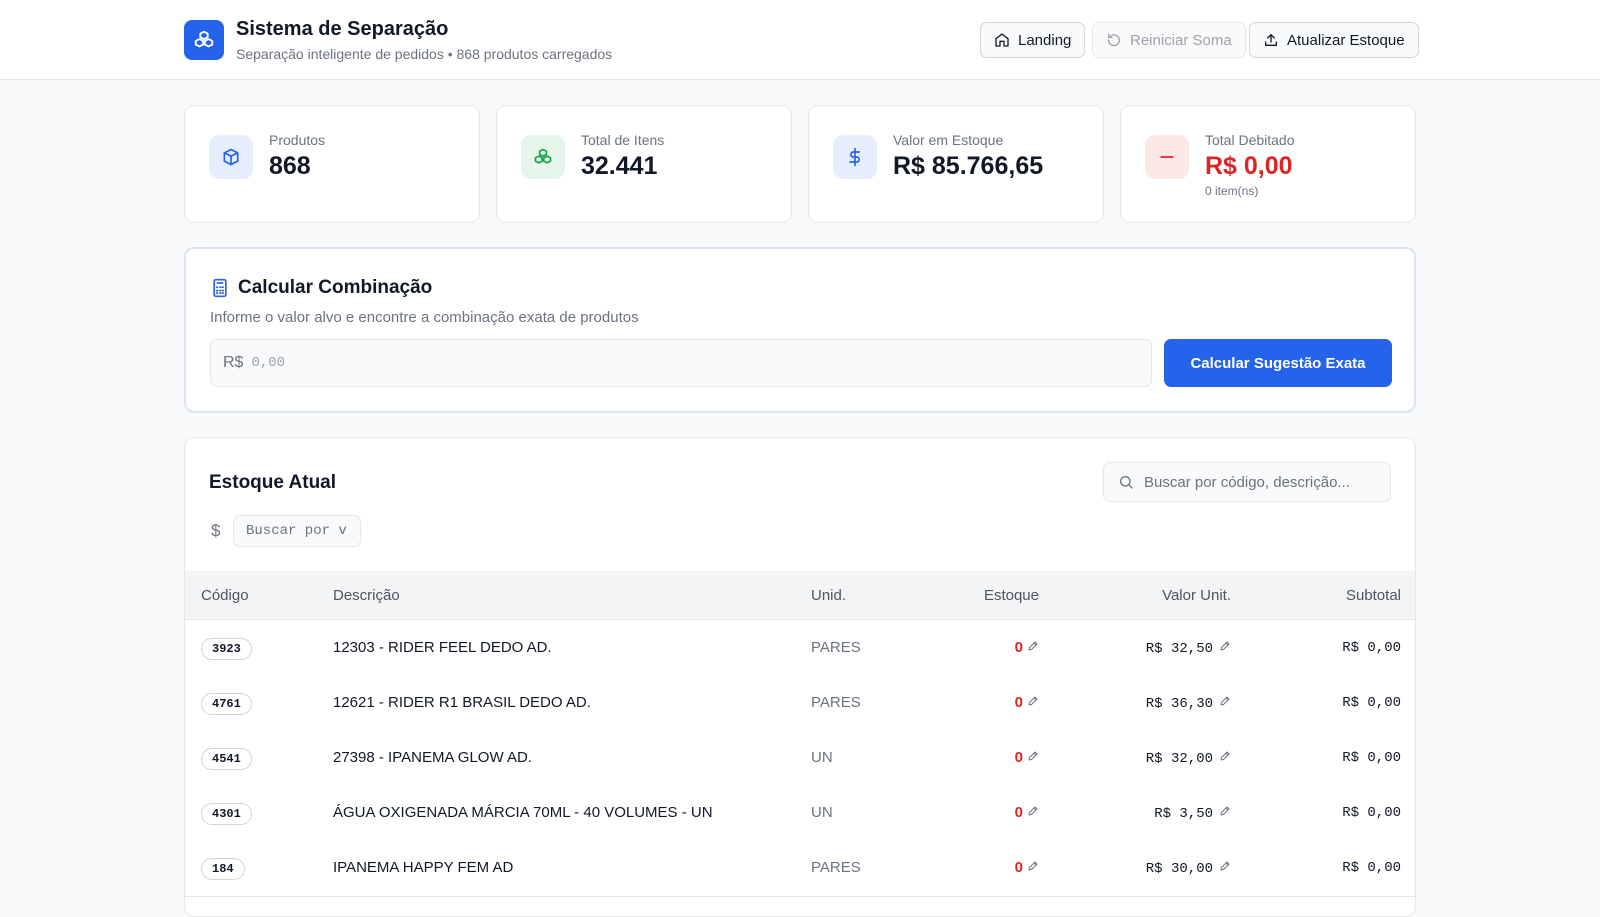 This screenshot has height=917, width=1600. I want to click on stat-card-total-items: Total de Itens 32.441, so click(644, 164).